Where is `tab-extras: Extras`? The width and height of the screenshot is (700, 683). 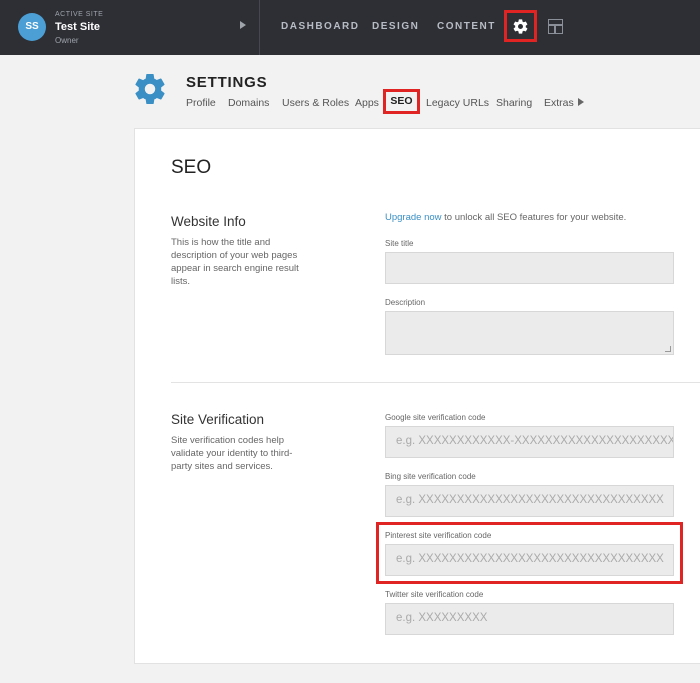
tab-extras: Extras is located at coordinates (559, 103).